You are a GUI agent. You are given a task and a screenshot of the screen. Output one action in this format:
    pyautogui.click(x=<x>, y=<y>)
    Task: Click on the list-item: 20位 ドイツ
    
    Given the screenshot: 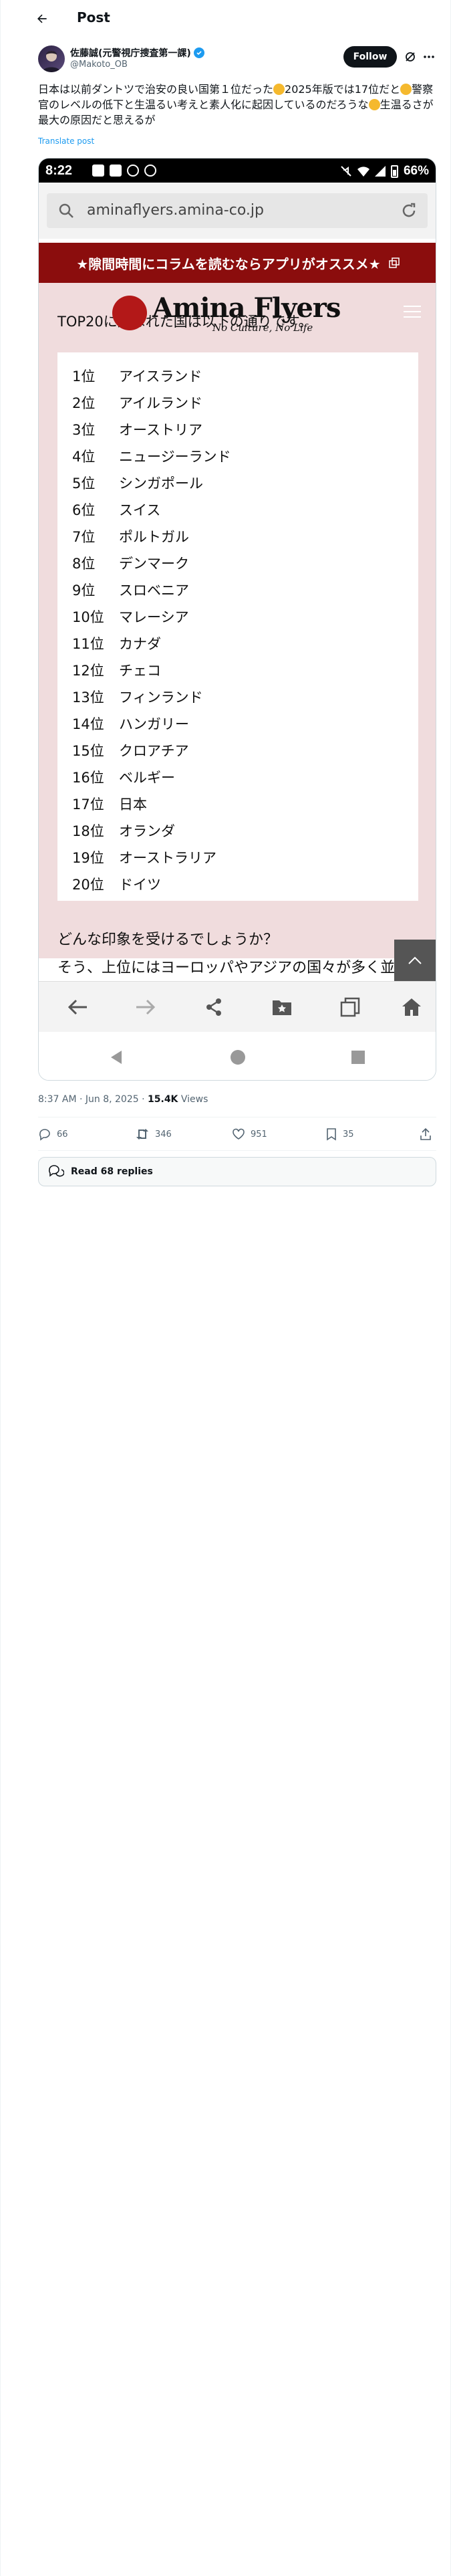 What is the action you would take?
    pyautogui.click(x=116, y=884)
    